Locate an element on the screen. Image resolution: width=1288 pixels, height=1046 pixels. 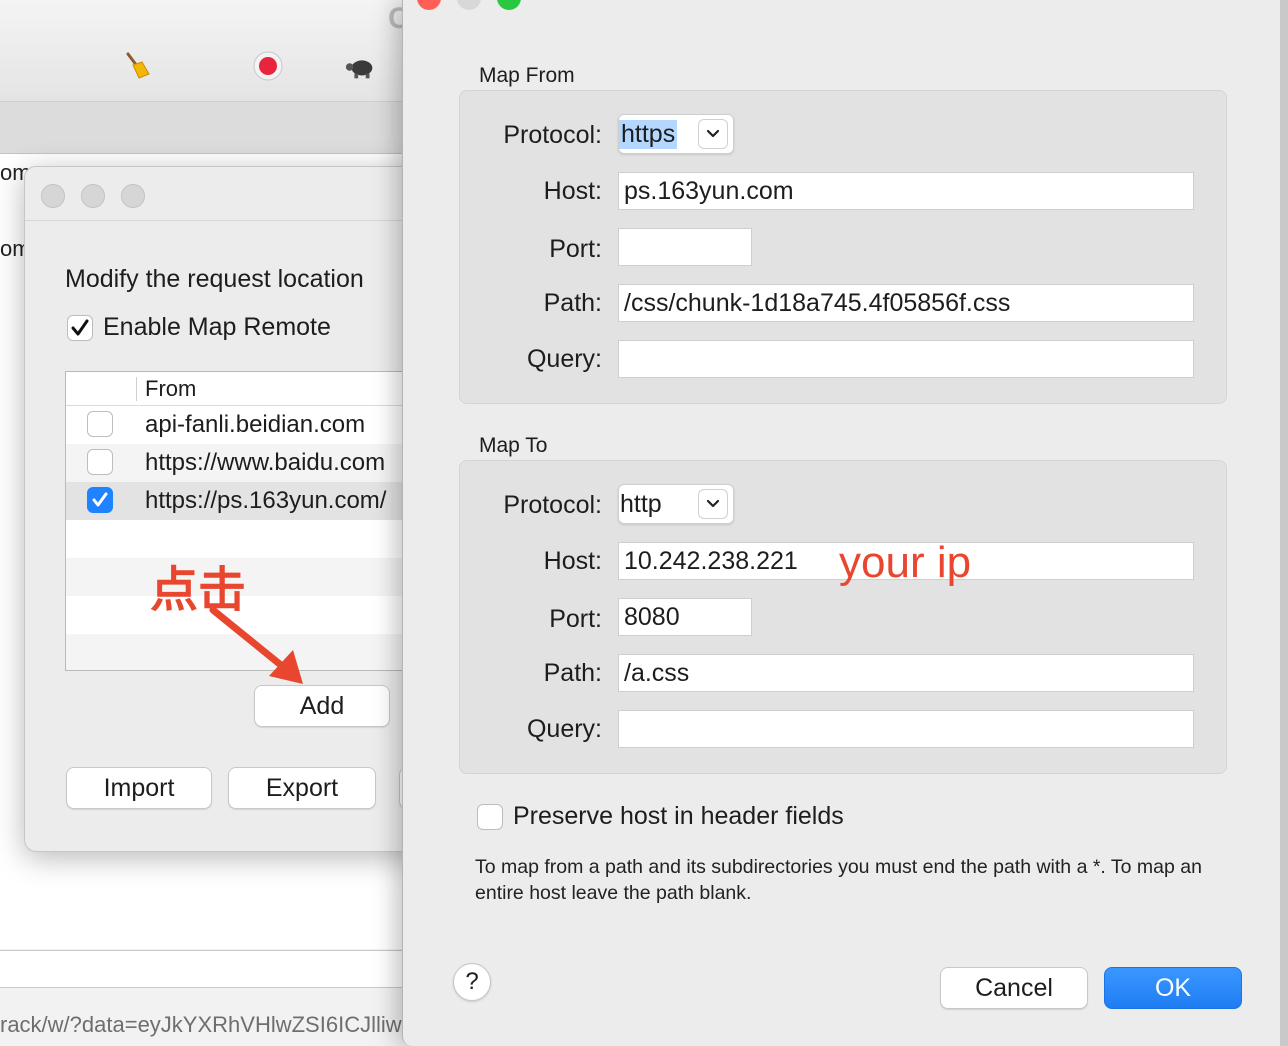
window-edge is located at coordinates (1284, 523).